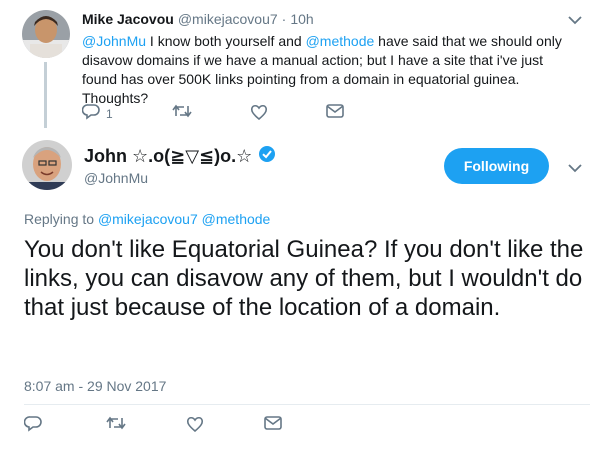  Describe the element at coordinates (226, 41) in the screenshot. I see `tweet-text-segment: I know both yourself and` at that location.